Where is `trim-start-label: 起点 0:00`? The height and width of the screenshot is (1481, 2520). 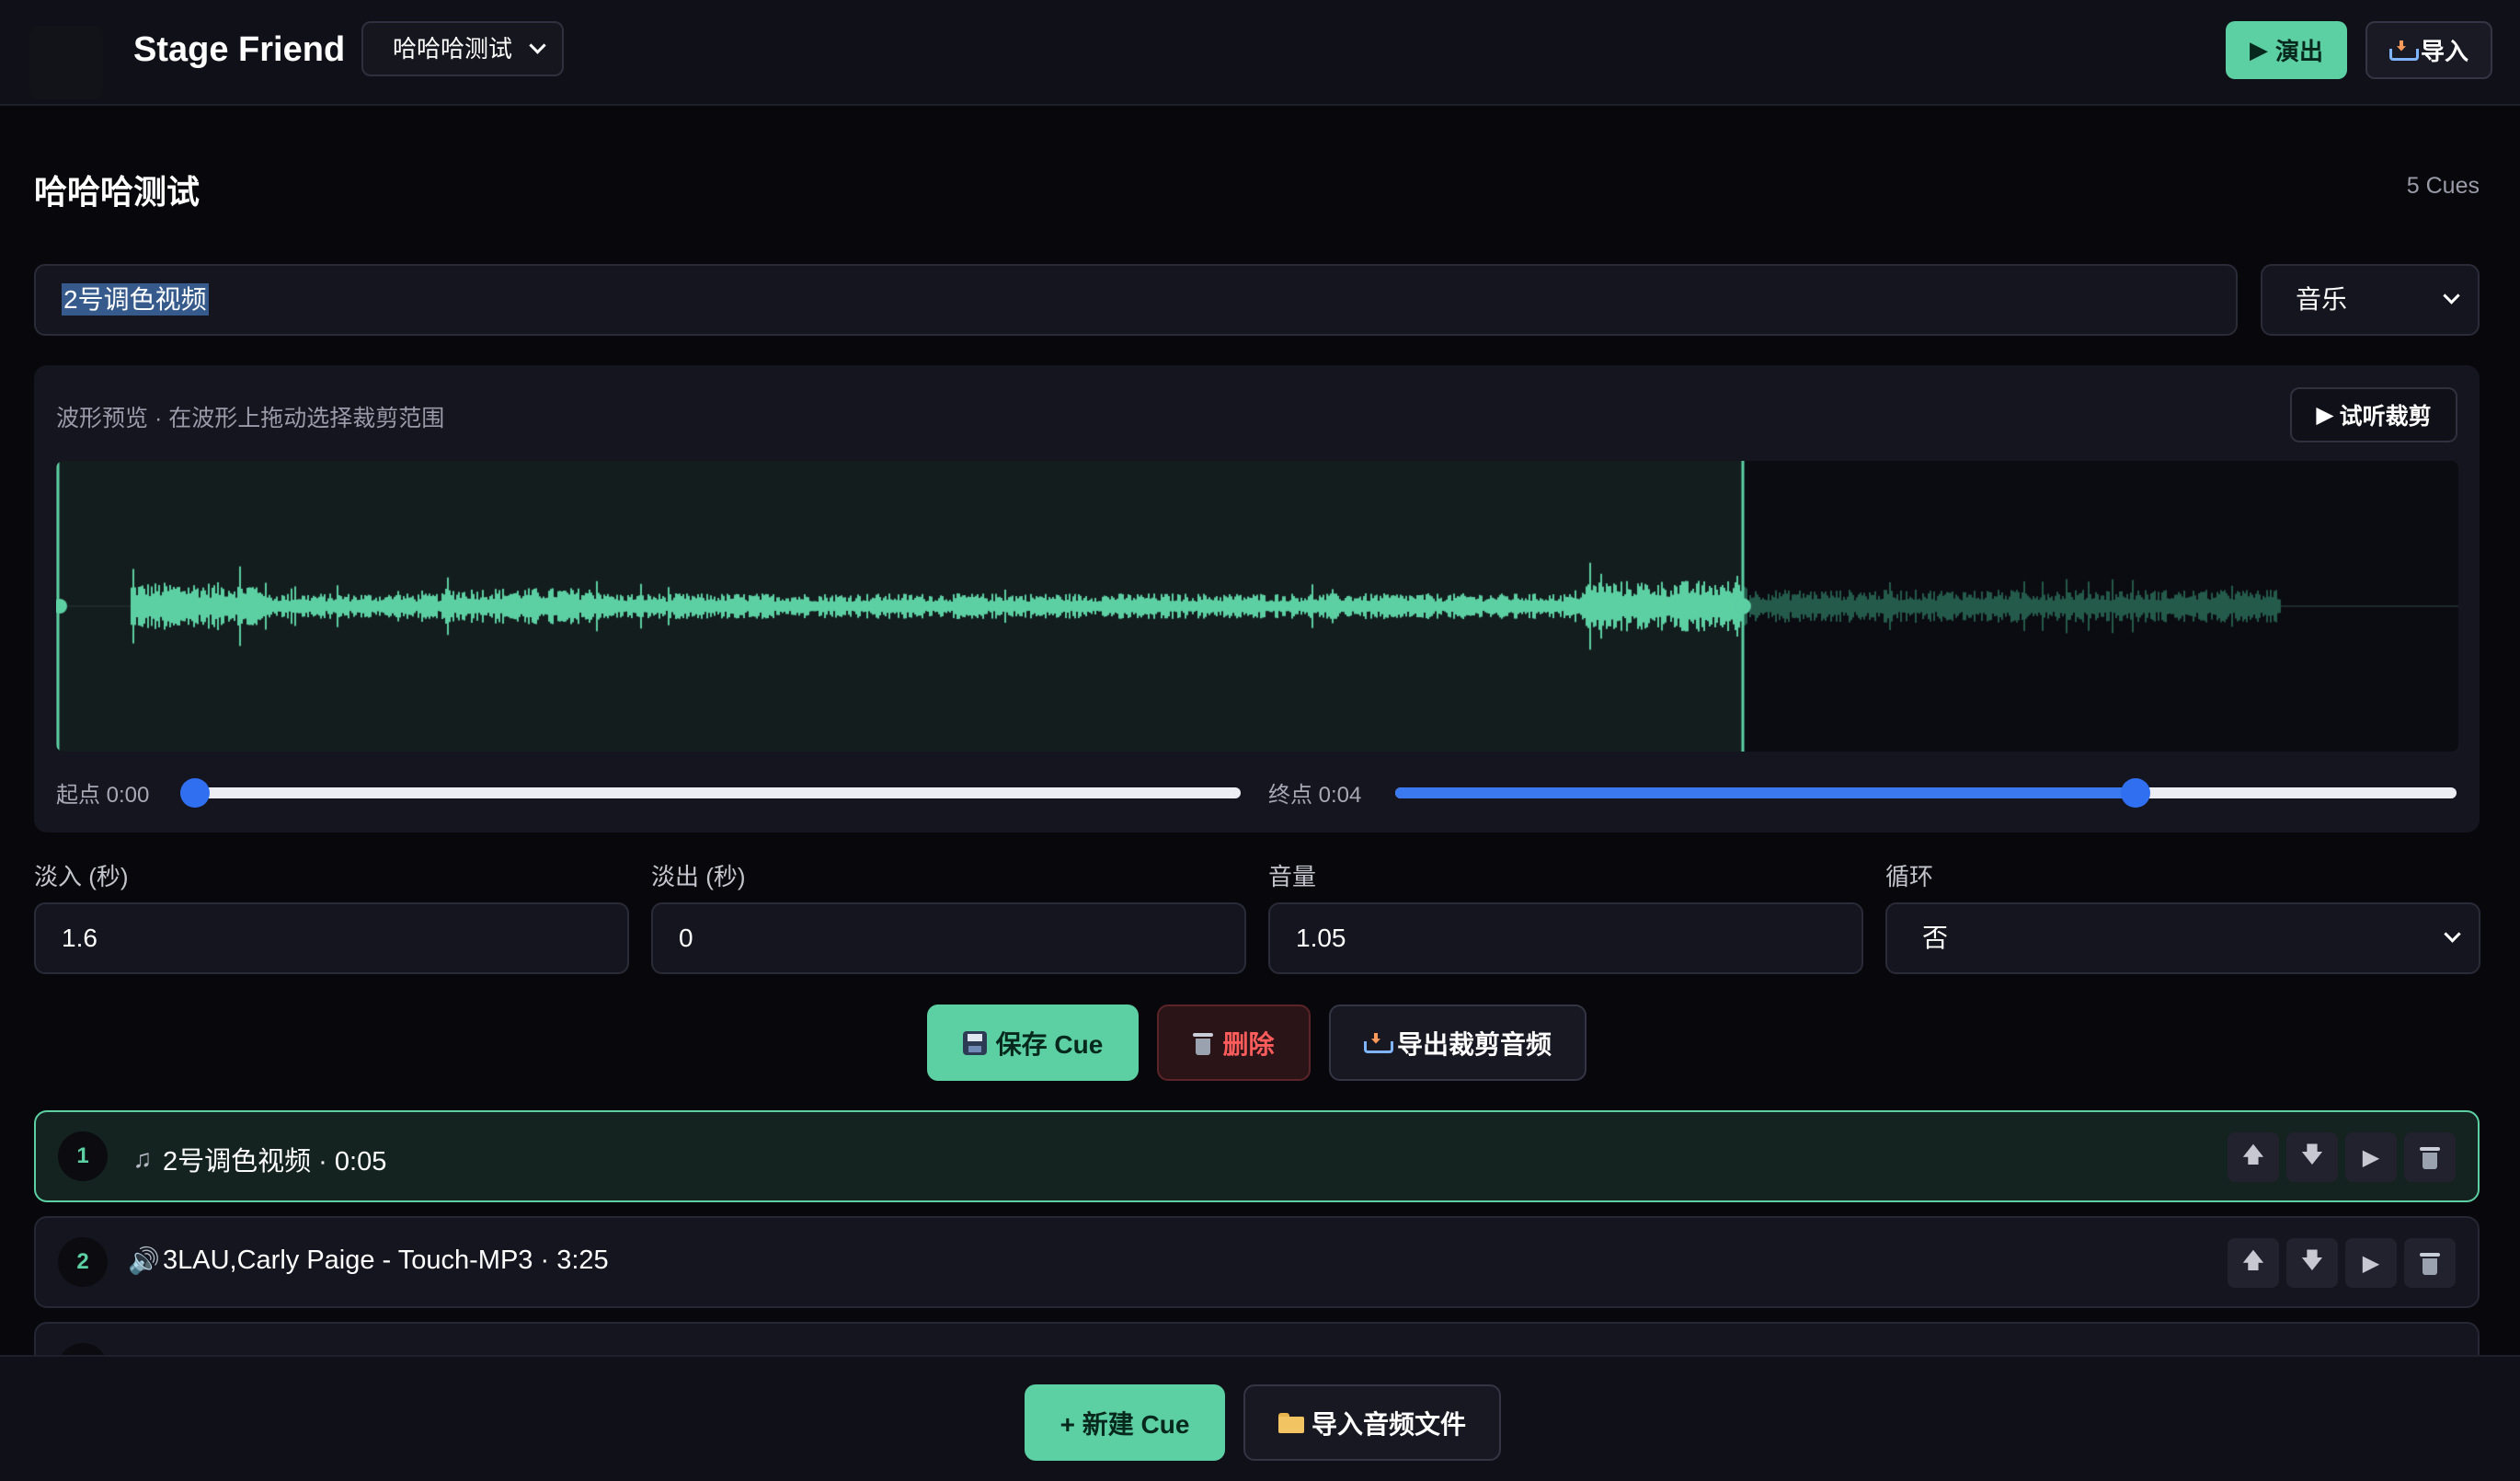 trim-start-label: 起点 0:00 is located at coordinates (103, 796).